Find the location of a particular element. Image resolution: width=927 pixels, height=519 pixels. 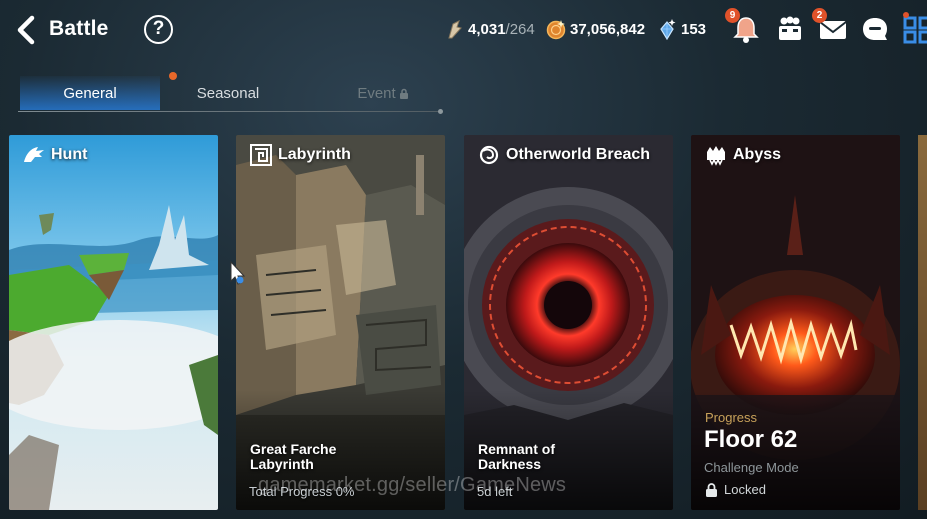

abyss-progress-label: Progress is located at coordinates (731, 417).